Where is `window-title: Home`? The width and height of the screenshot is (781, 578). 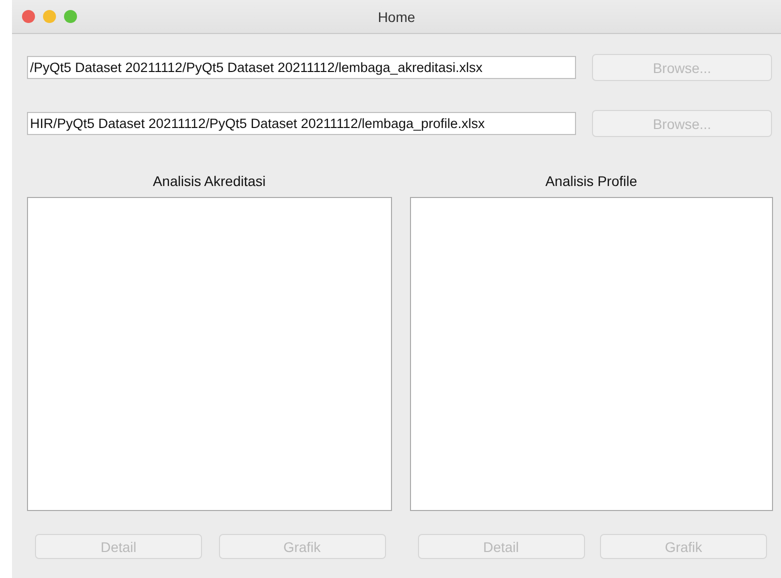 window-title: Home is located at coordinates (397, 16).